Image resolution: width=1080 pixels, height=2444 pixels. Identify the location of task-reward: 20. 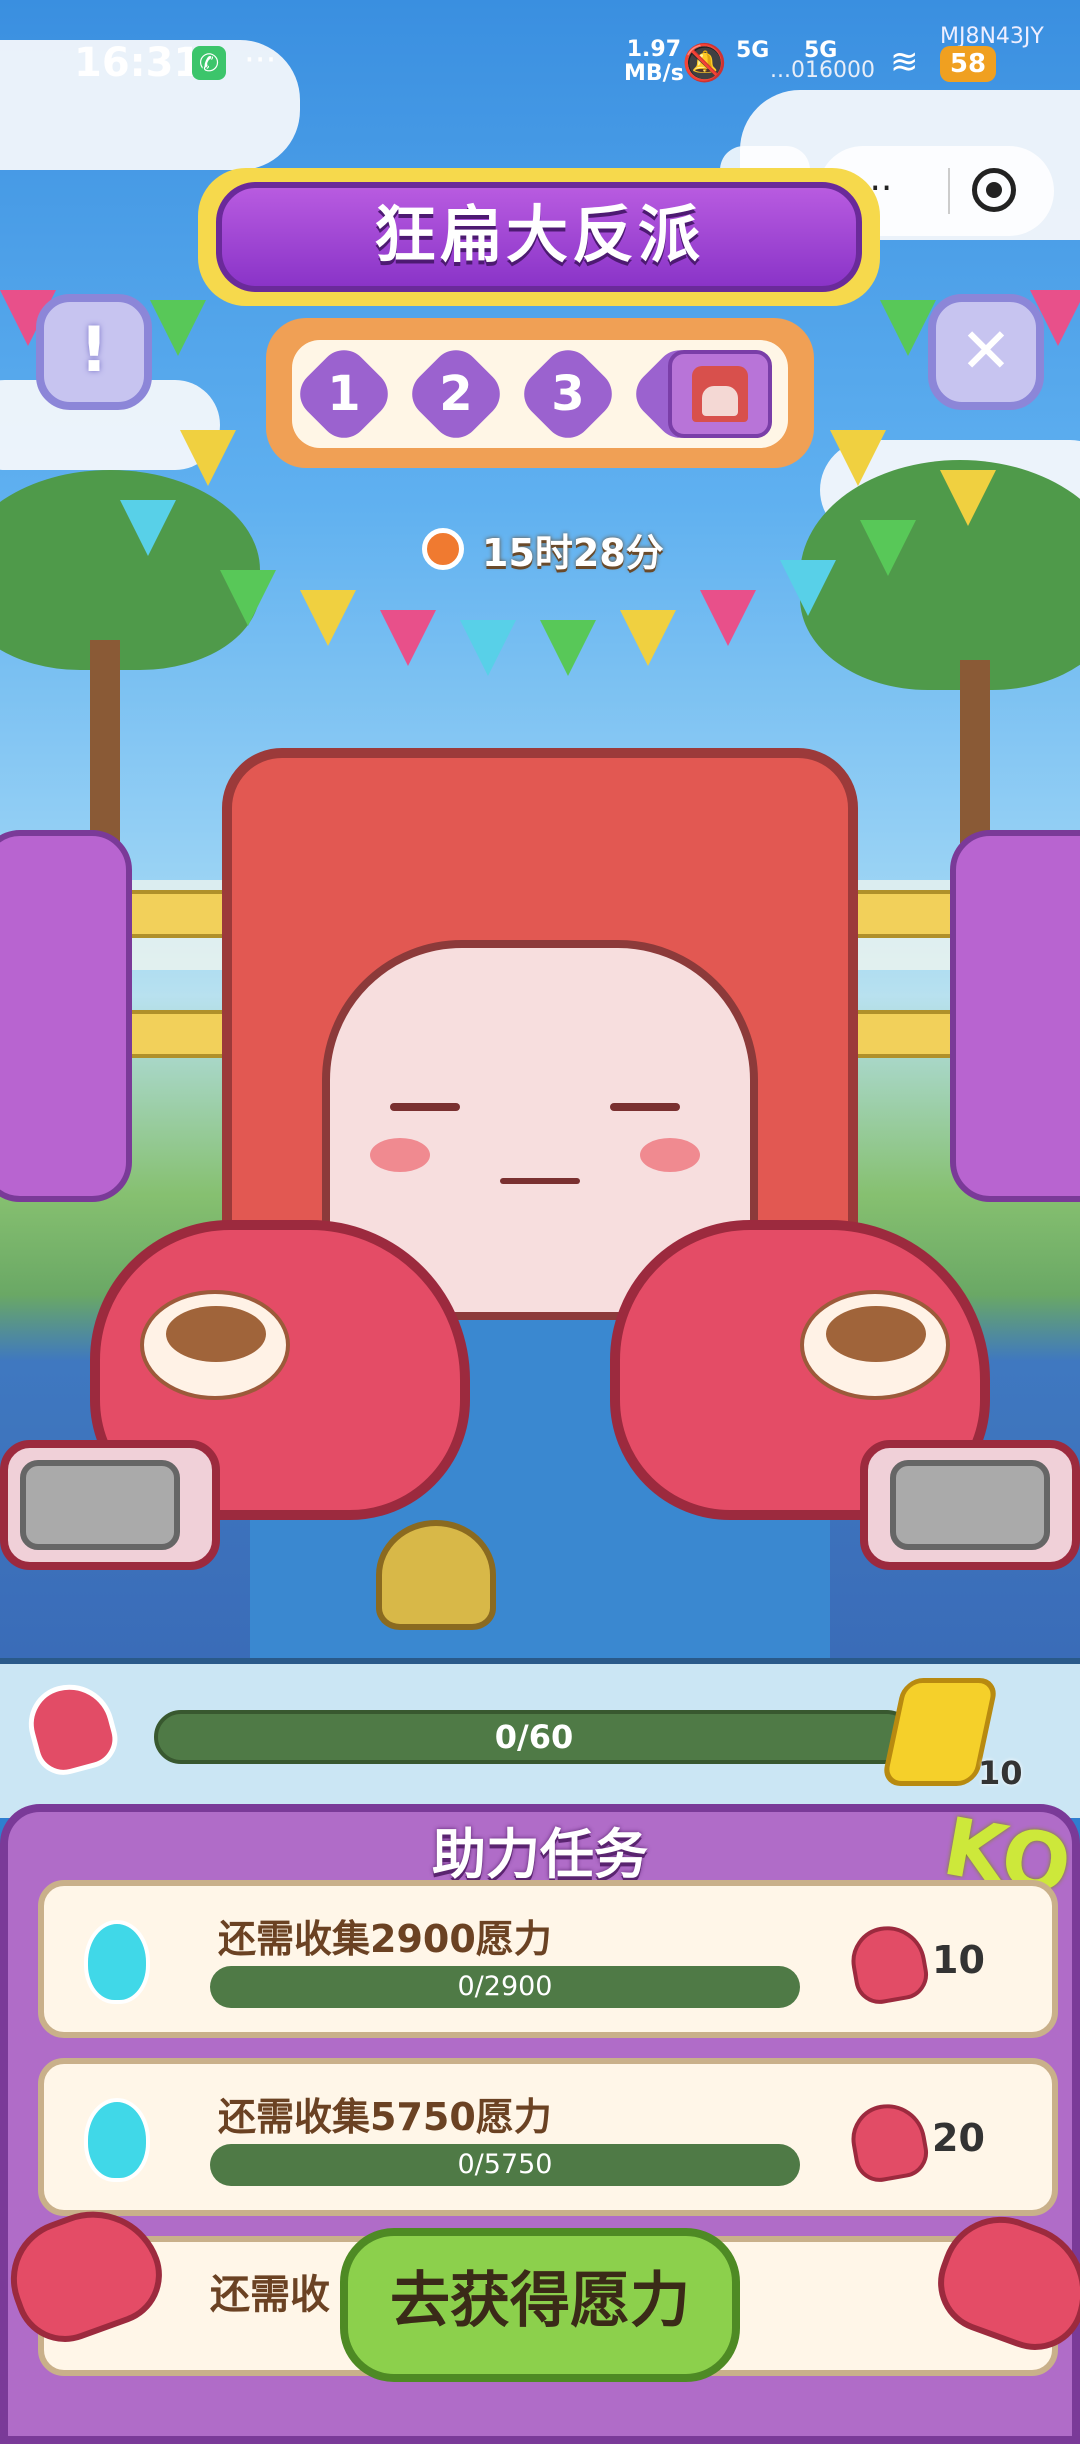
(958, 2138).